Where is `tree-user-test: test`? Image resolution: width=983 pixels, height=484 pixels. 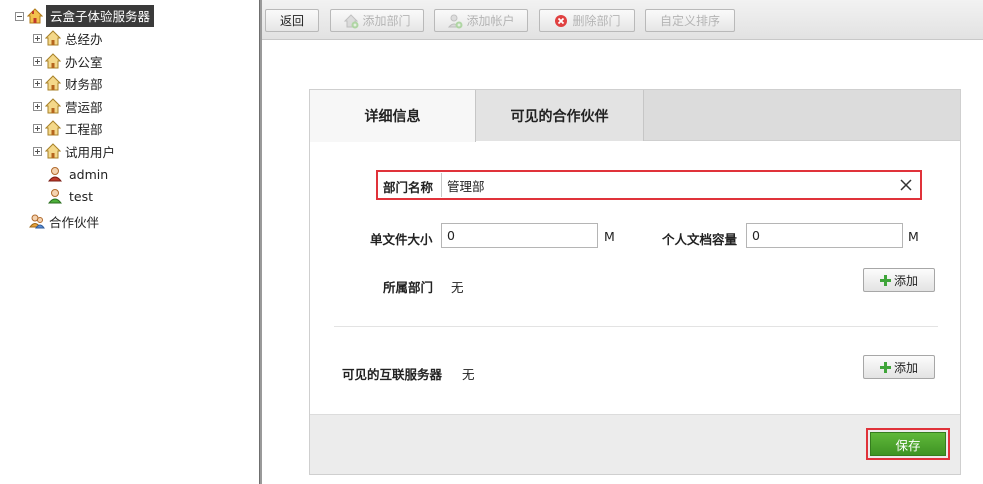
tree-user-test: test is located at coordinates (70, 196).